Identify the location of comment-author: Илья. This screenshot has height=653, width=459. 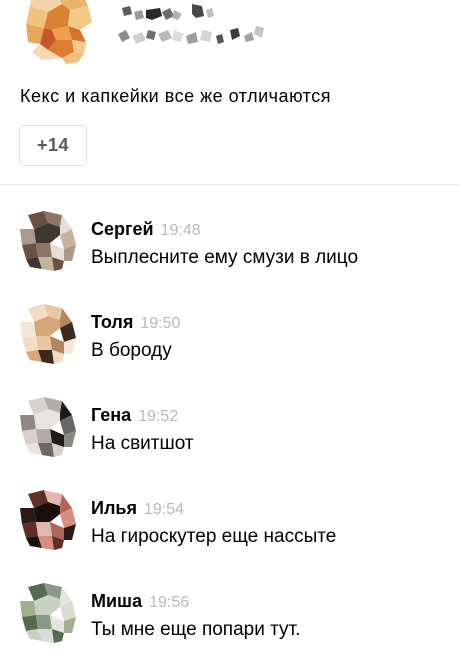
(114, 508).